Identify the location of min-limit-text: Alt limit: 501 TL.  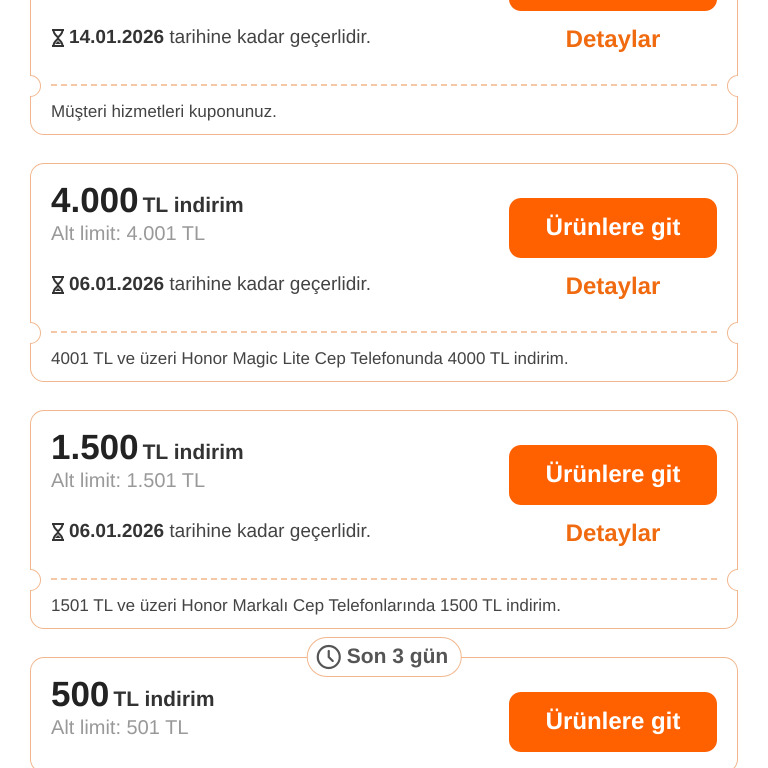
(119, 728).